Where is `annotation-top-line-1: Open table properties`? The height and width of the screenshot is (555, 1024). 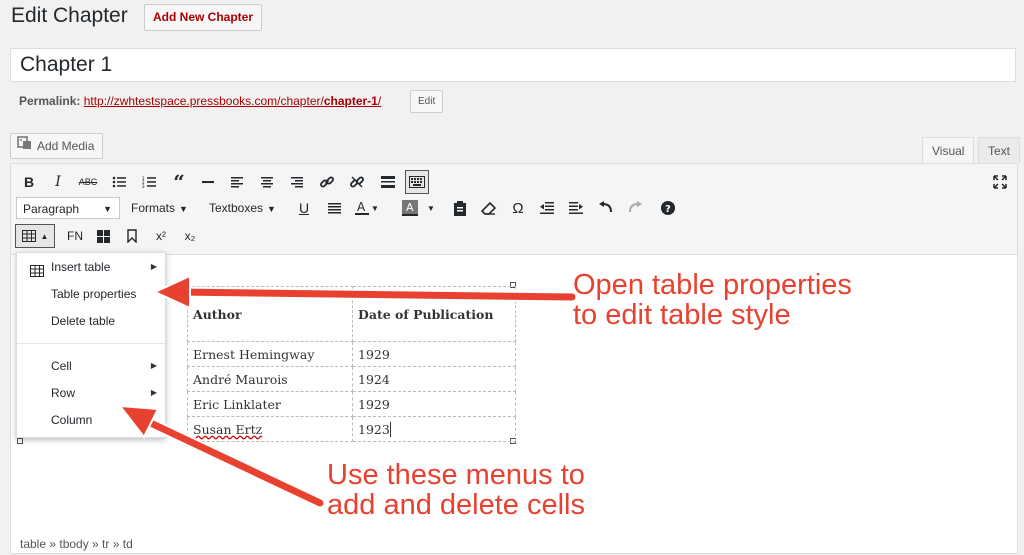
annotation-top-line-1: Open table properties is located at coordinates (712, 285).